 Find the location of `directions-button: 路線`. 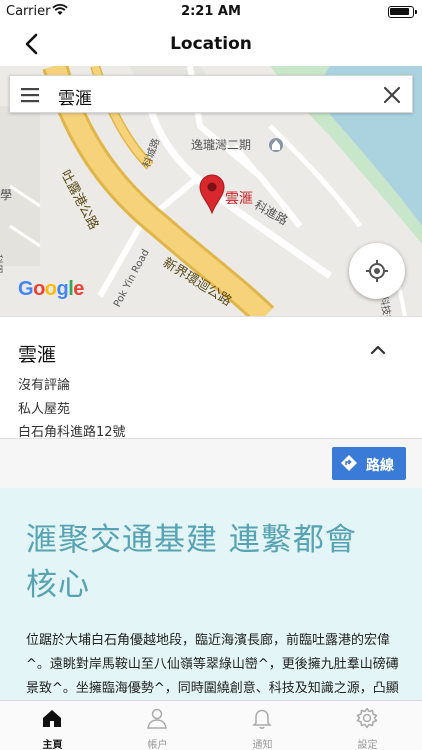

directions-button: 路線 is located at coordinates (369, 463).